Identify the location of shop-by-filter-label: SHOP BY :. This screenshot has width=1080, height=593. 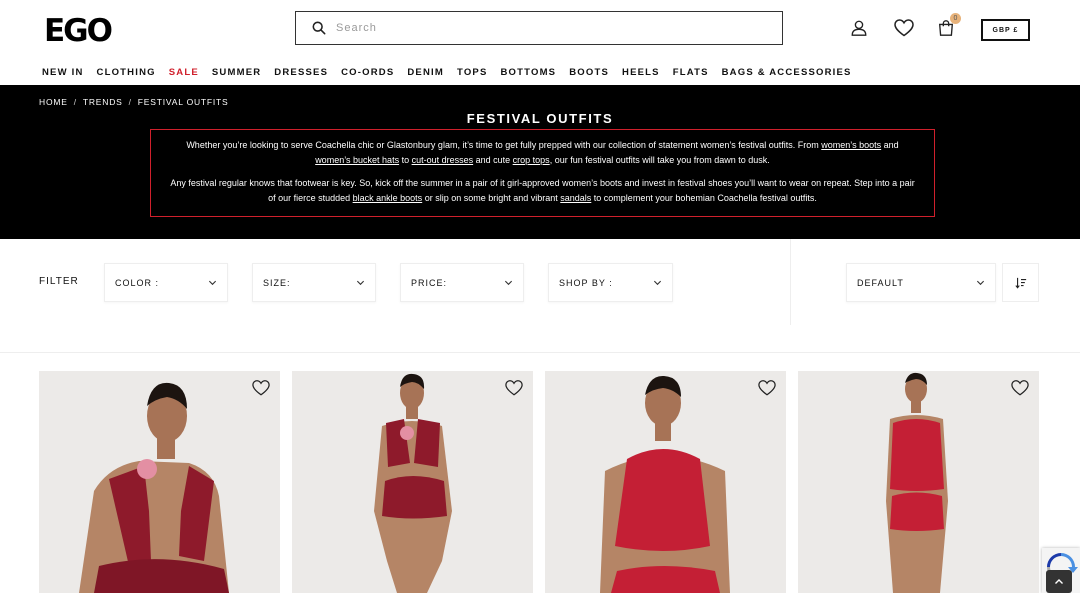
(586, 282).